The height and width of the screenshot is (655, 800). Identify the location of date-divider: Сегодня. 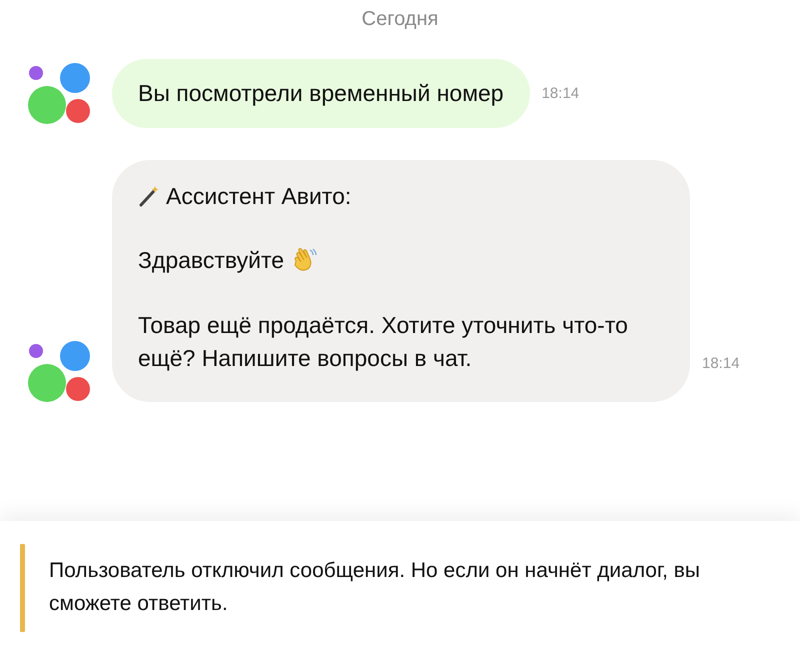
(400, 19).